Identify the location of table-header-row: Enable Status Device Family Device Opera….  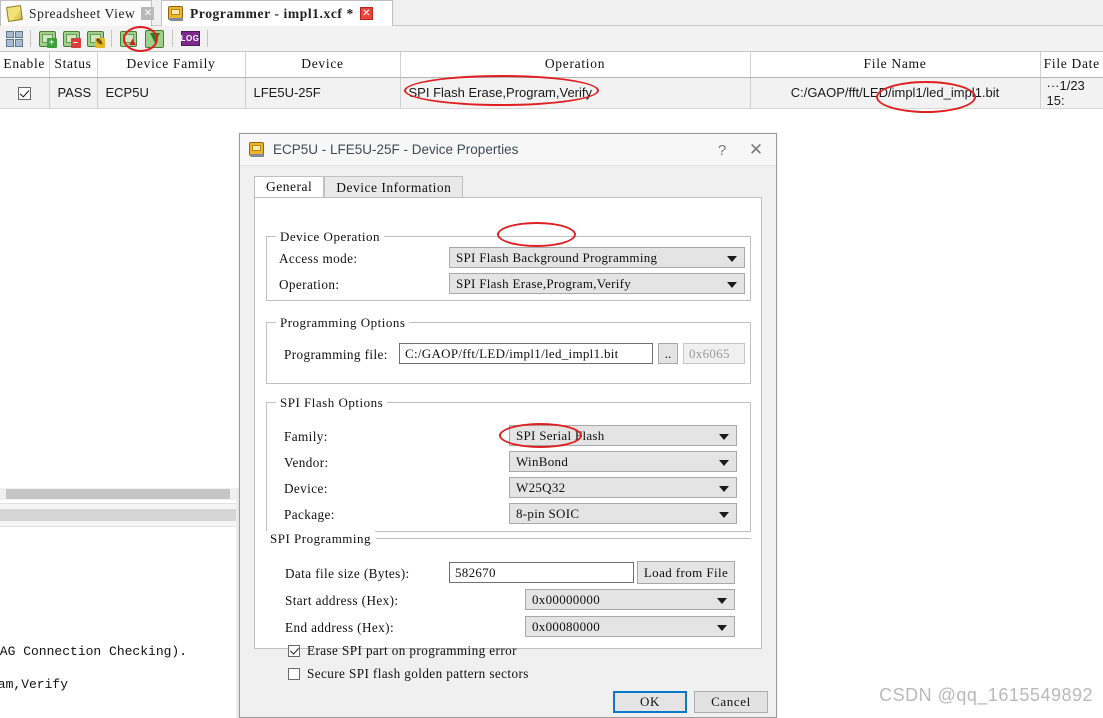
(551, 65).